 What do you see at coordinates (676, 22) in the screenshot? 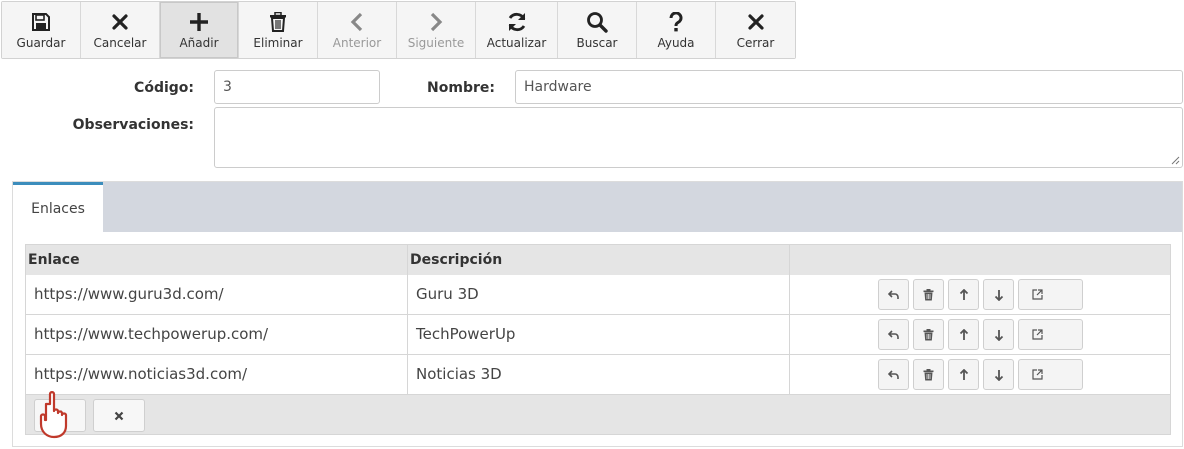
I see `question-icon` at bounding box center [676, 22].